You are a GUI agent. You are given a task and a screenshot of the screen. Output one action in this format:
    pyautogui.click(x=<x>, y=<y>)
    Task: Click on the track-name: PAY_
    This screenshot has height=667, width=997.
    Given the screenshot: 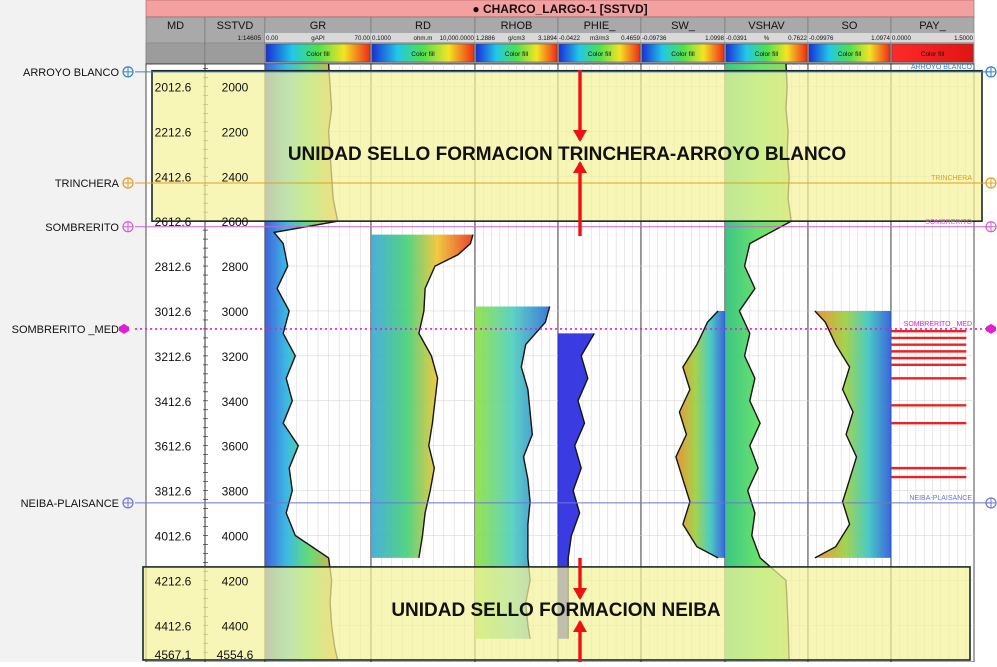 What is the action you would take?
    pyautogui.click(x=932, y=26)
    